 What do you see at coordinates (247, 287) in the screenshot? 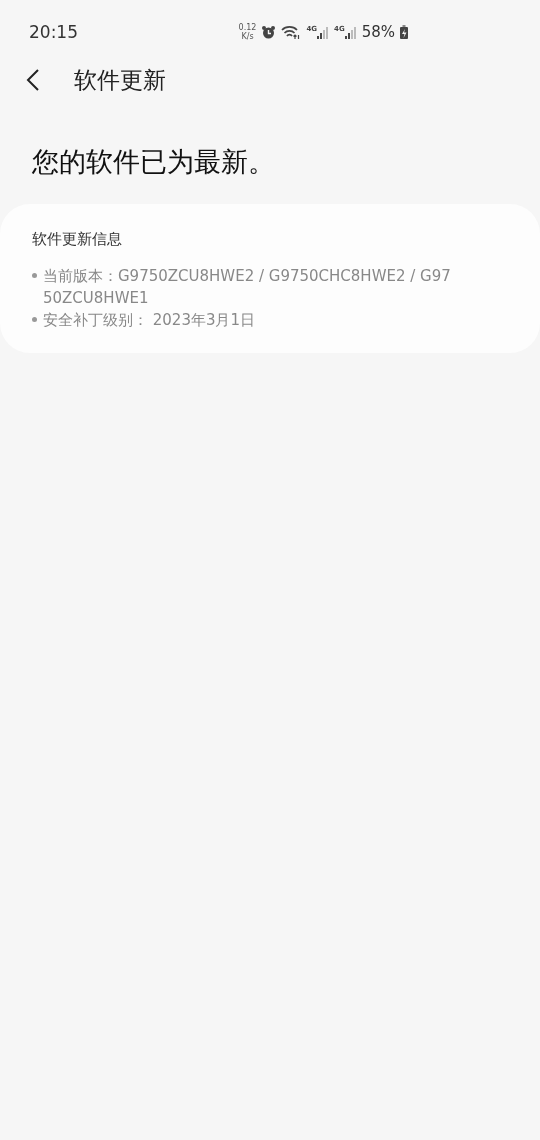
I see `info-text: 当前版本：G9750ZCU8HWE2 / G9750CHC8HWE2 / G9750ZCU8HWE1` at bounding box center [247, 287].